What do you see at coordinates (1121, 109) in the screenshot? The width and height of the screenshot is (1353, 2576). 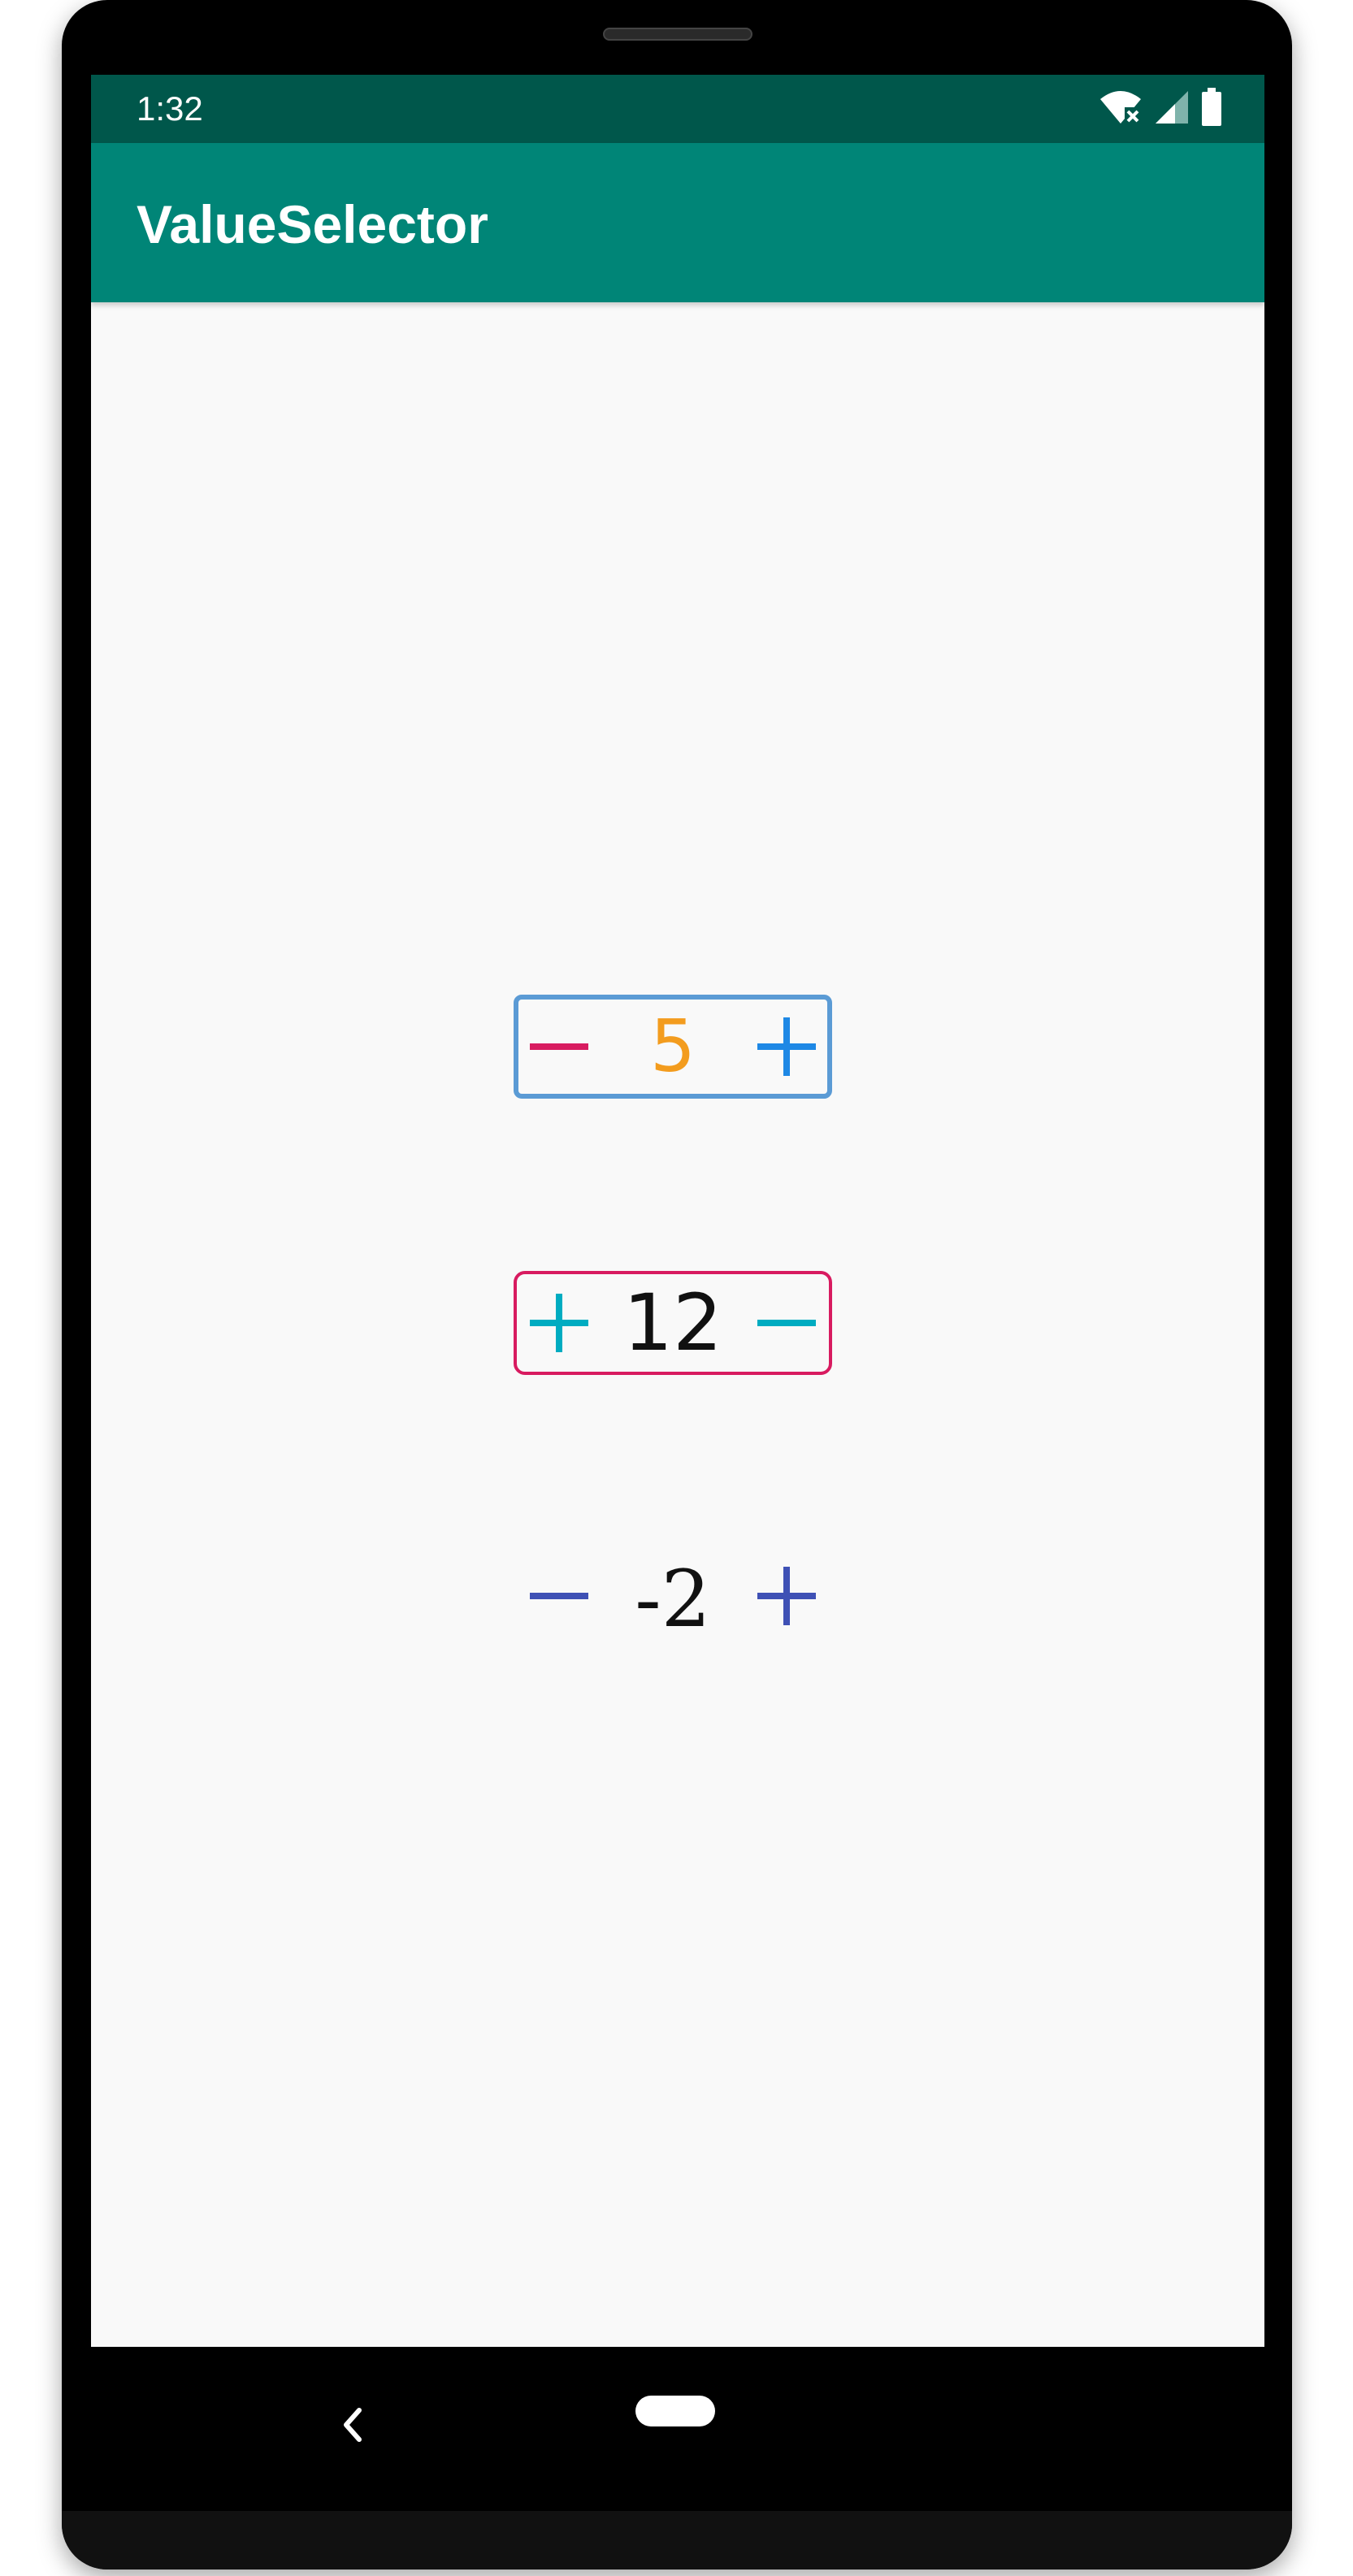 I see `wifi-off-icon` at bounding box center [1121, 109].